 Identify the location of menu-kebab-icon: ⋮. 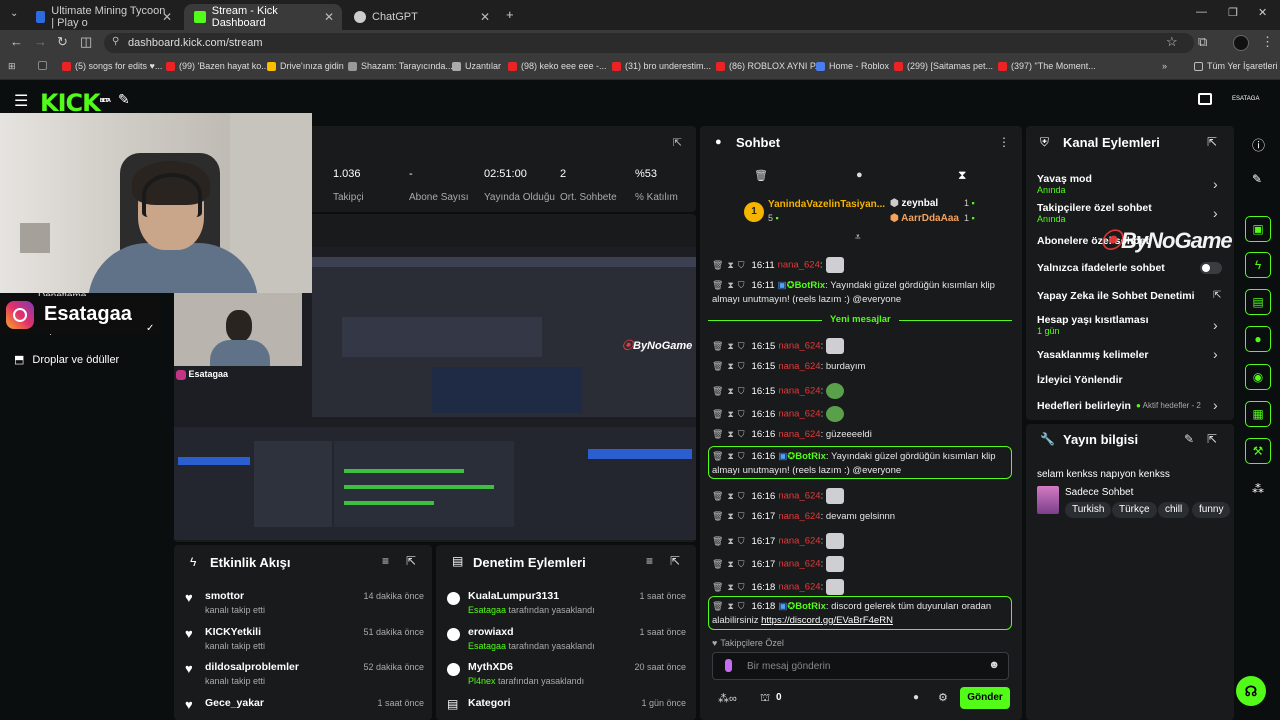
(1267, 42).